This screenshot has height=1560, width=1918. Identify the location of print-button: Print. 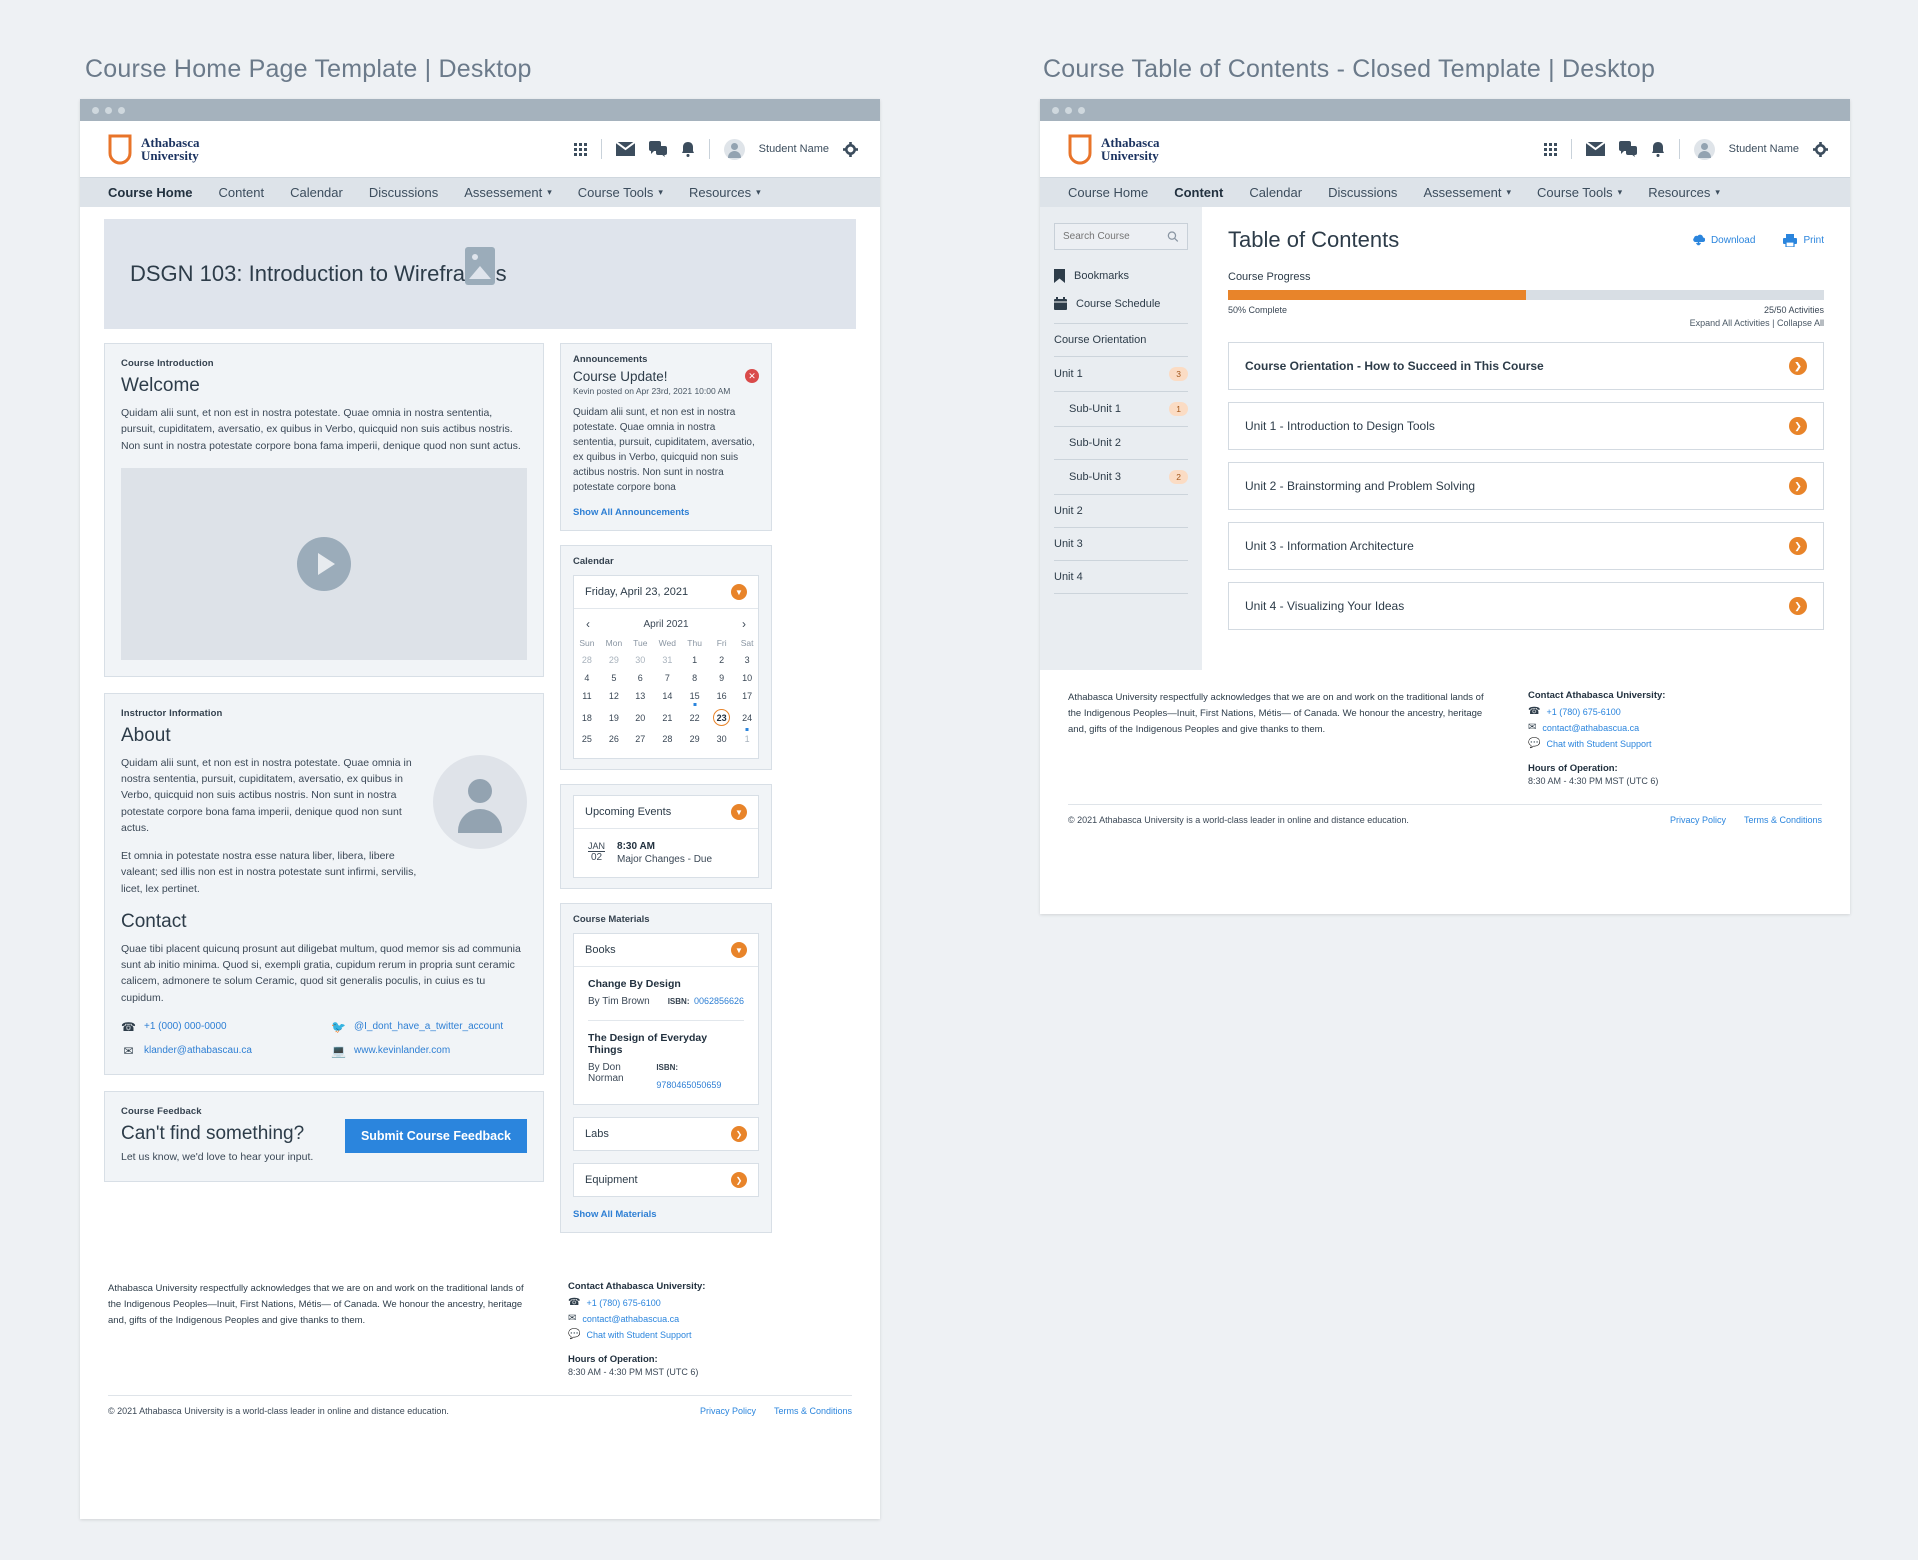
(1803, 240).